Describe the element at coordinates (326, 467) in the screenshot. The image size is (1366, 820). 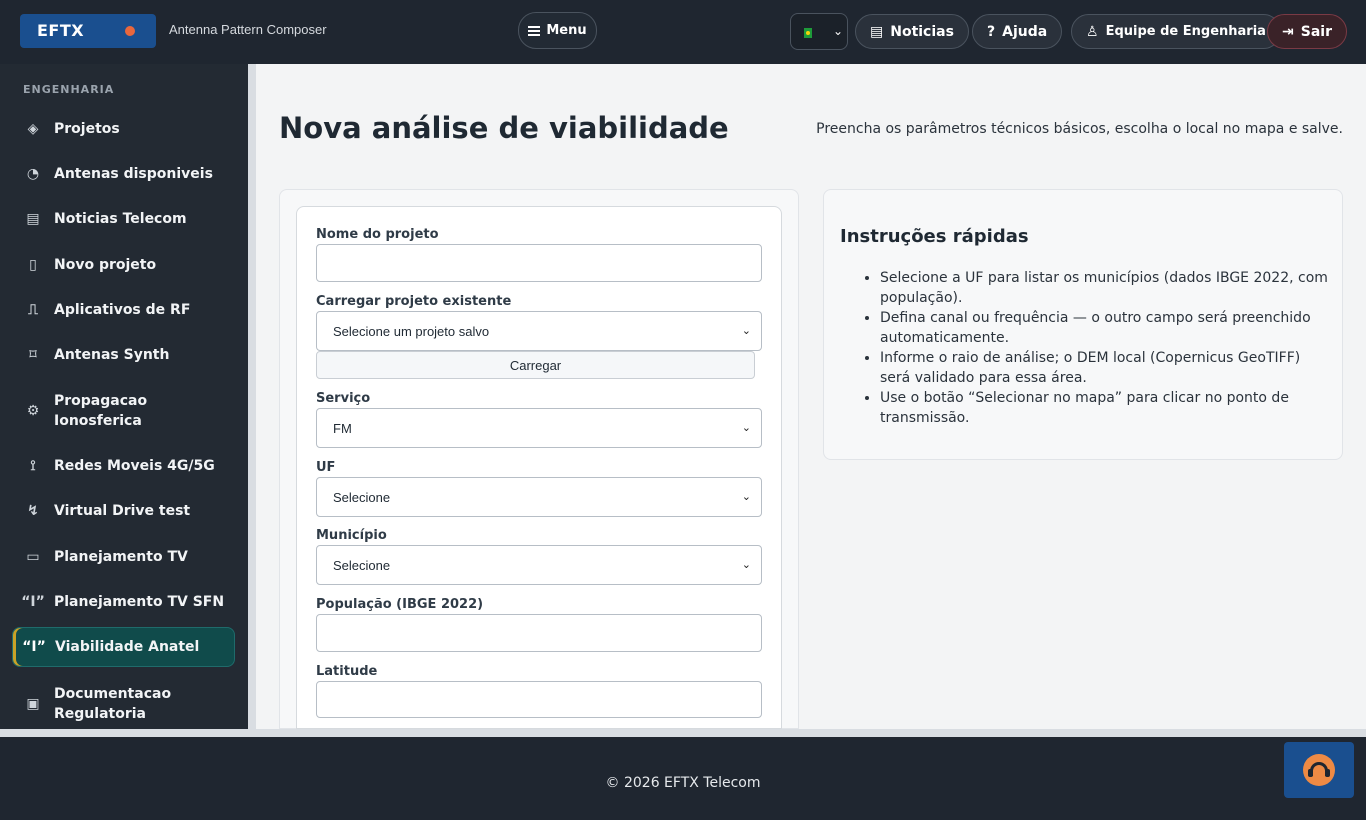
I see `uf-label: UF` at that location.